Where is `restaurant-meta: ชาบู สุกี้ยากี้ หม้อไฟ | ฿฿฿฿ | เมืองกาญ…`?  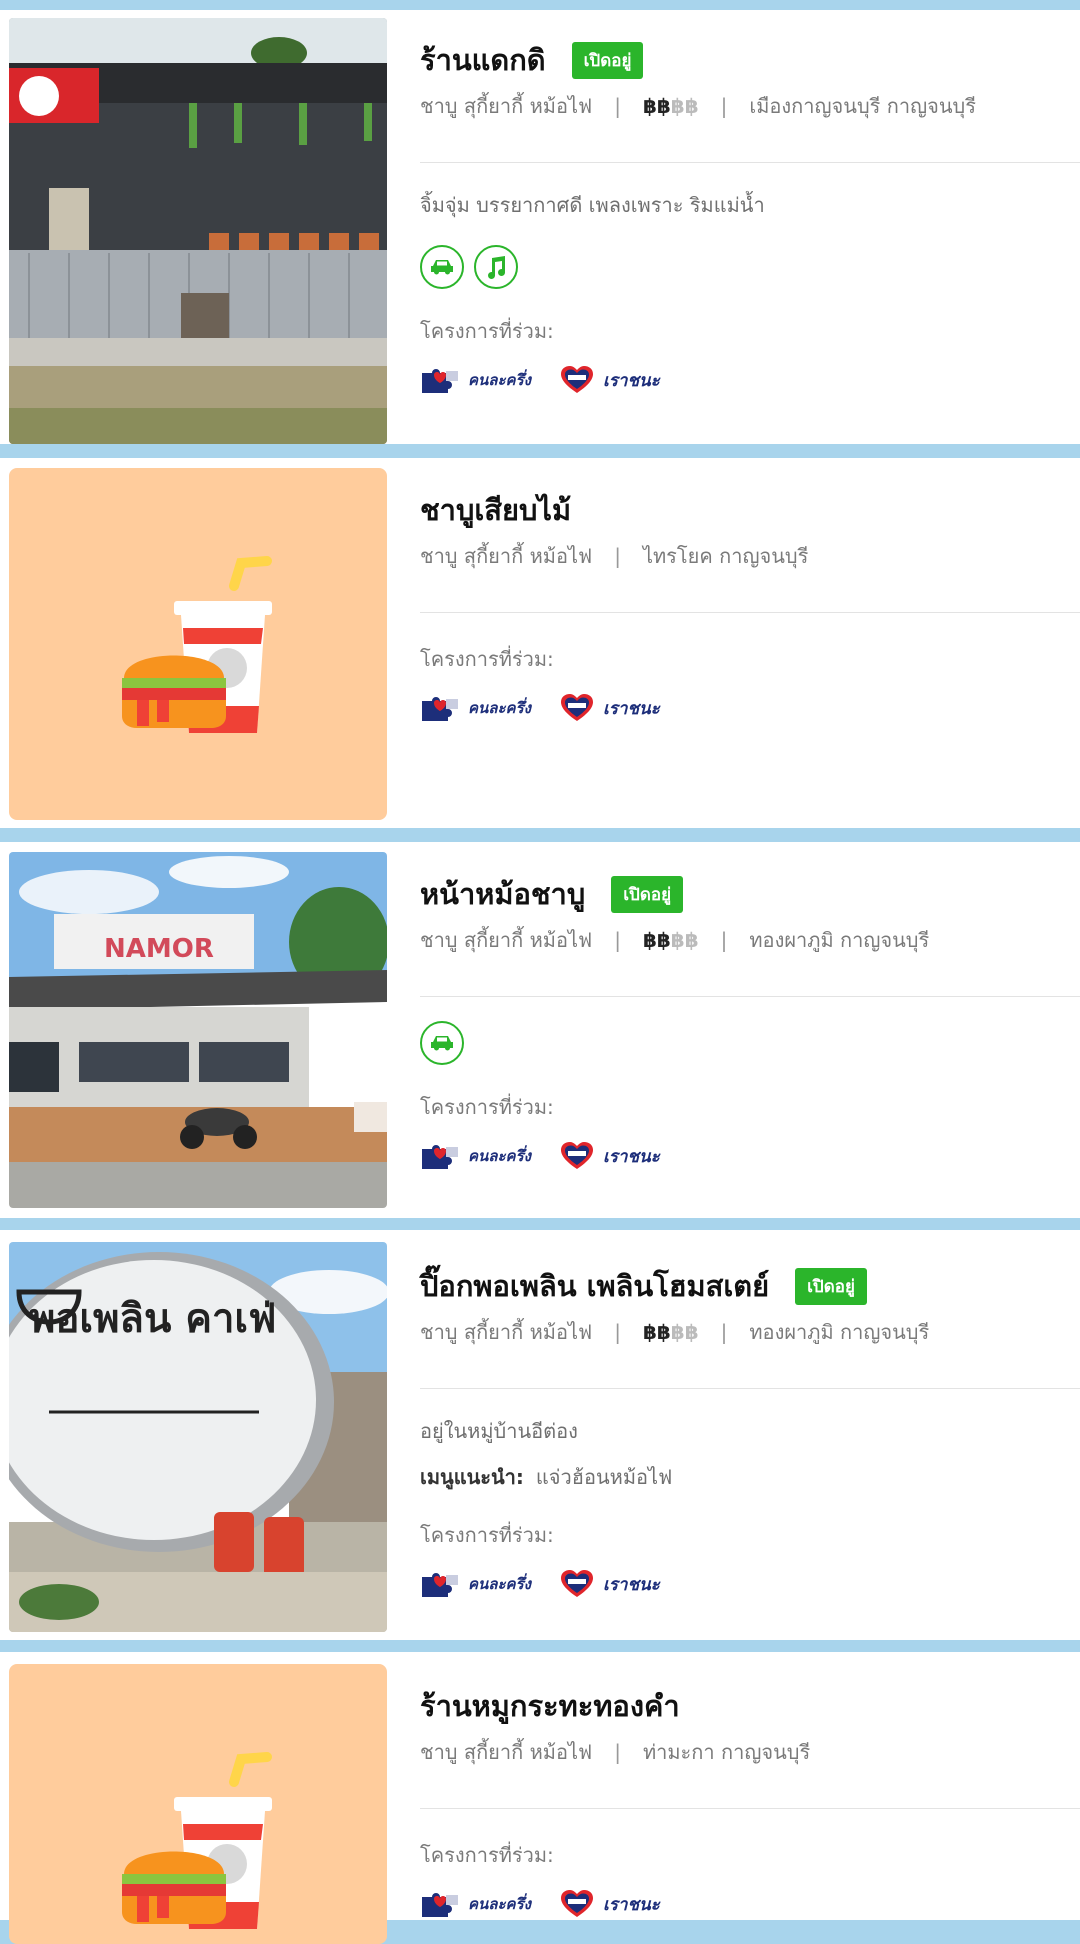
restaurant-meta: ชาบู สุกี้ยากี้ หม้อไฟ | ฿฿฿฿ | เมืองกาญ… is located at coordinates (750, 106).